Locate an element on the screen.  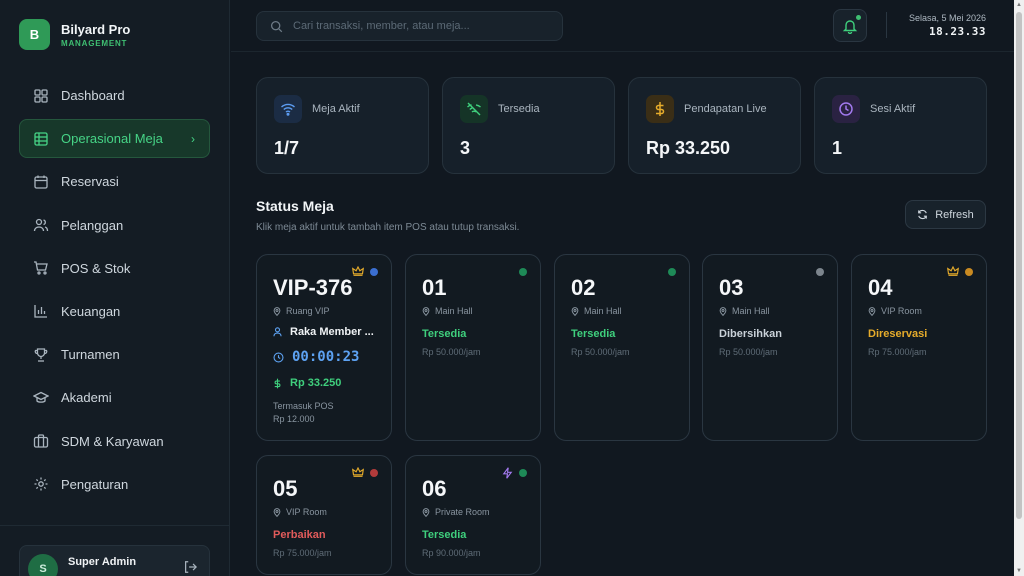
table-card-04: 04 VIP Room Direservasi Rp 75.000/jam is located at coordinates (919, 347).